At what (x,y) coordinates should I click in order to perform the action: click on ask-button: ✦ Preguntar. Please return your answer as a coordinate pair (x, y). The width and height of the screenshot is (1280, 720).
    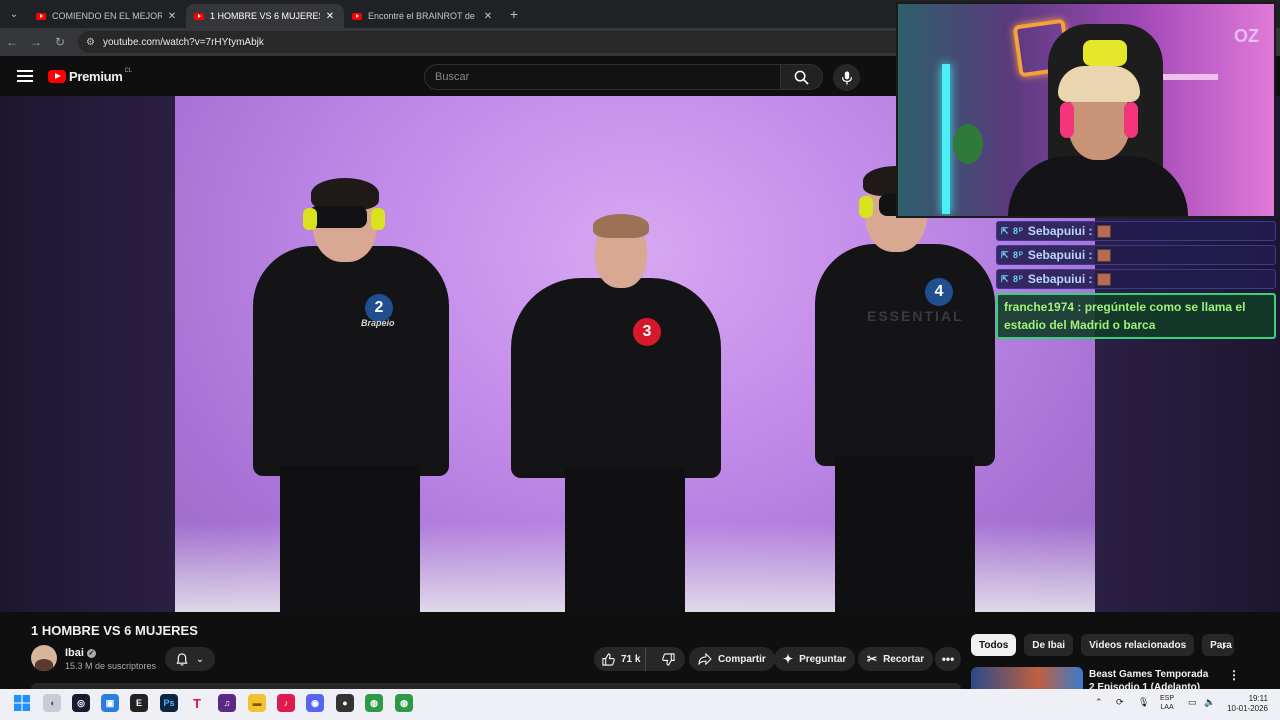
    Looking at the image, I should click on (815, 659).